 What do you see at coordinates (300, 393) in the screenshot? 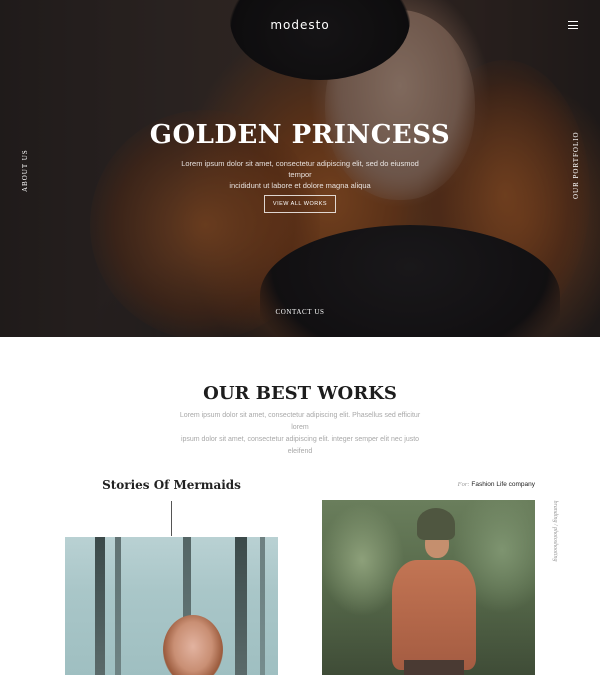
I see `works-title: OUR BEST WORKS` at bounding box center [300, 393].